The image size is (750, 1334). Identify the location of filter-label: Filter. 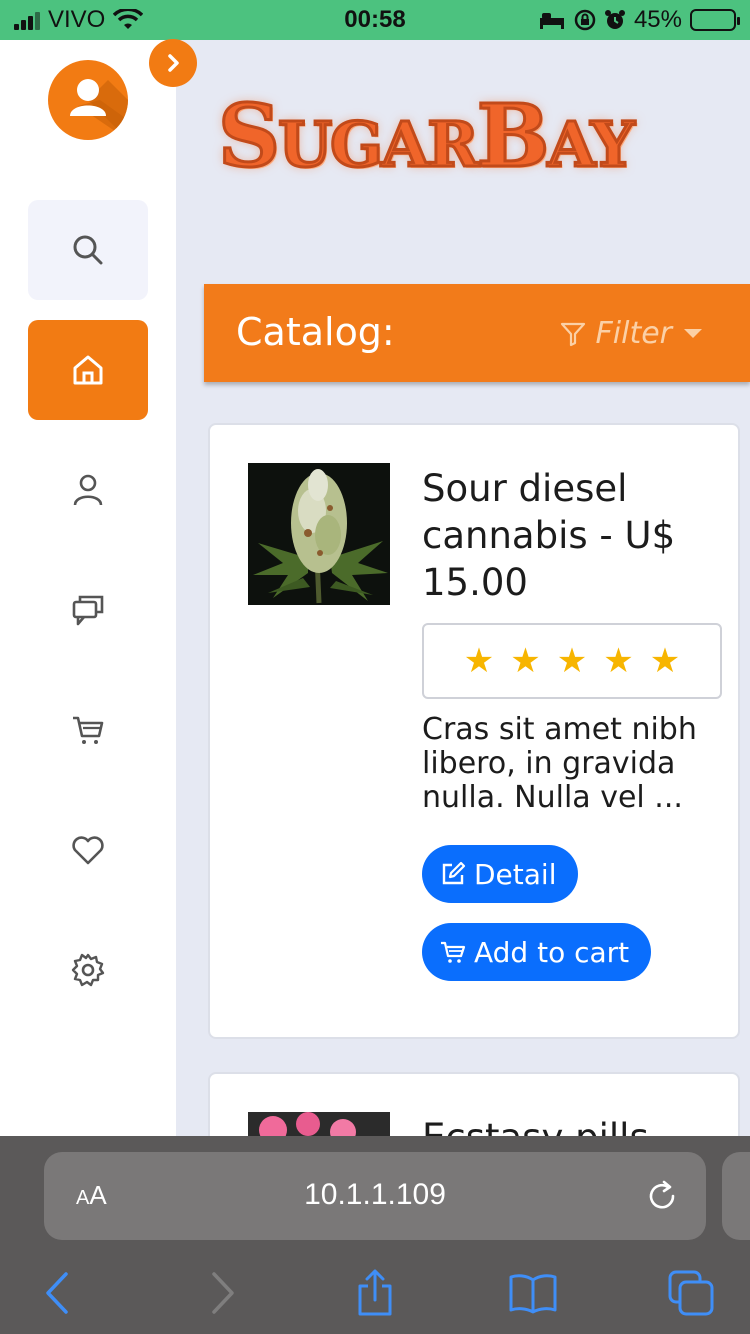
(633, 333).